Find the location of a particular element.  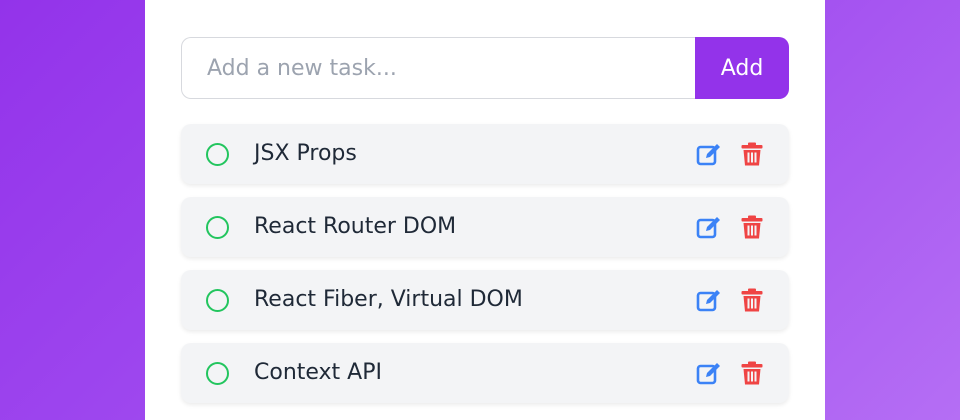

task-text: React Router DOM is located at coordinates (355, 226).